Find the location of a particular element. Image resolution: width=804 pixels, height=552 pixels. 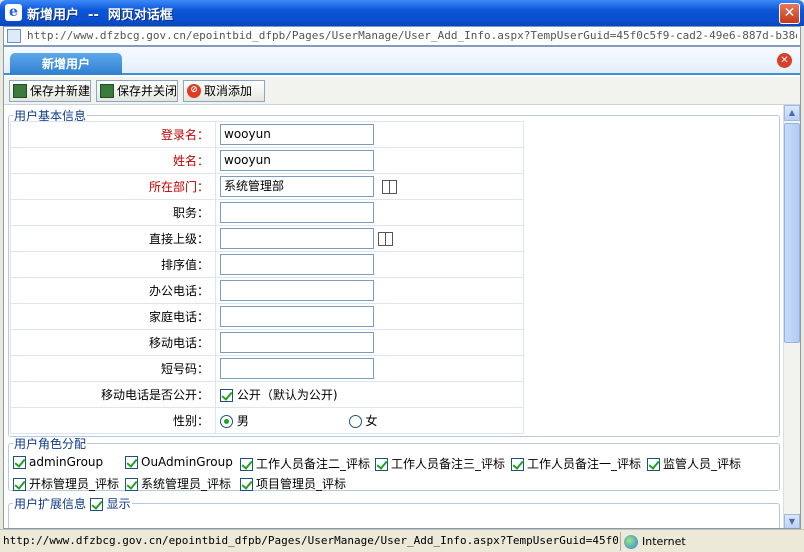

save-and-close-button: 保存并关闭 is located at coordinates (137, 91).